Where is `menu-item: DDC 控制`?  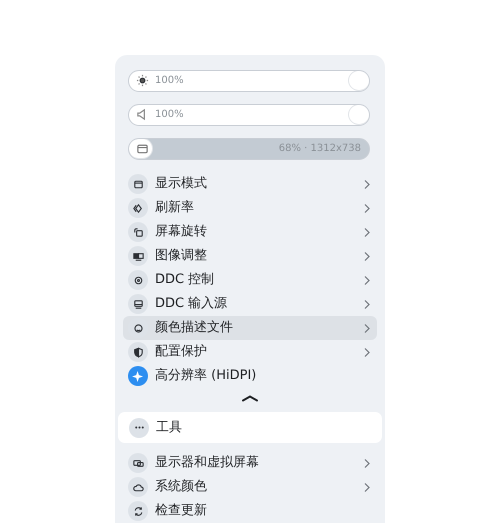 menu-item: DDC 控制 is located at coordinates (250, 280).